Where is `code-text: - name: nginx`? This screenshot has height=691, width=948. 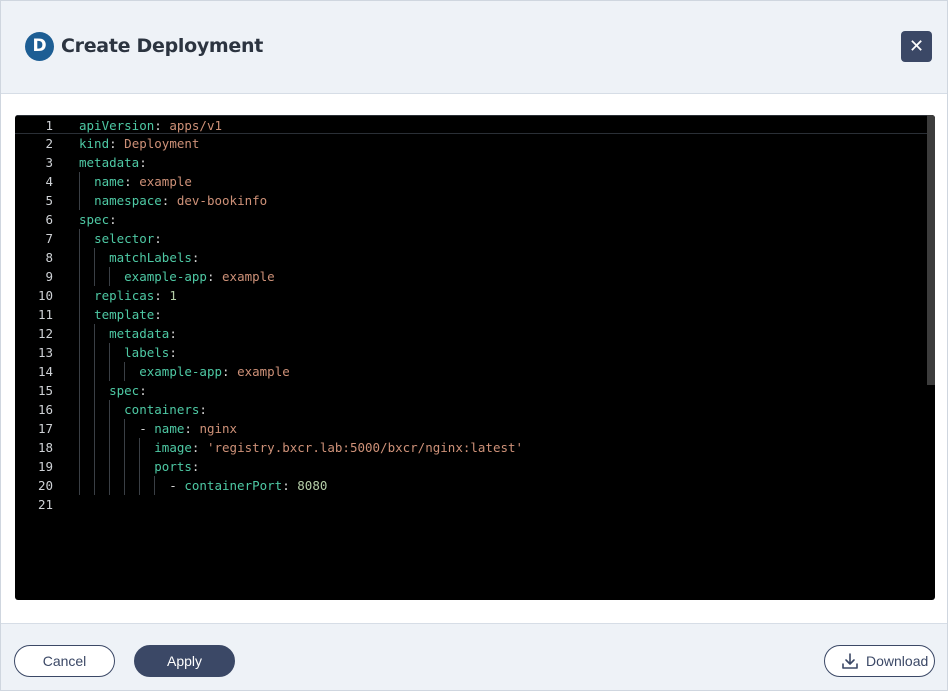 code-text: - name: nginx is located at coordinates (158, 428).